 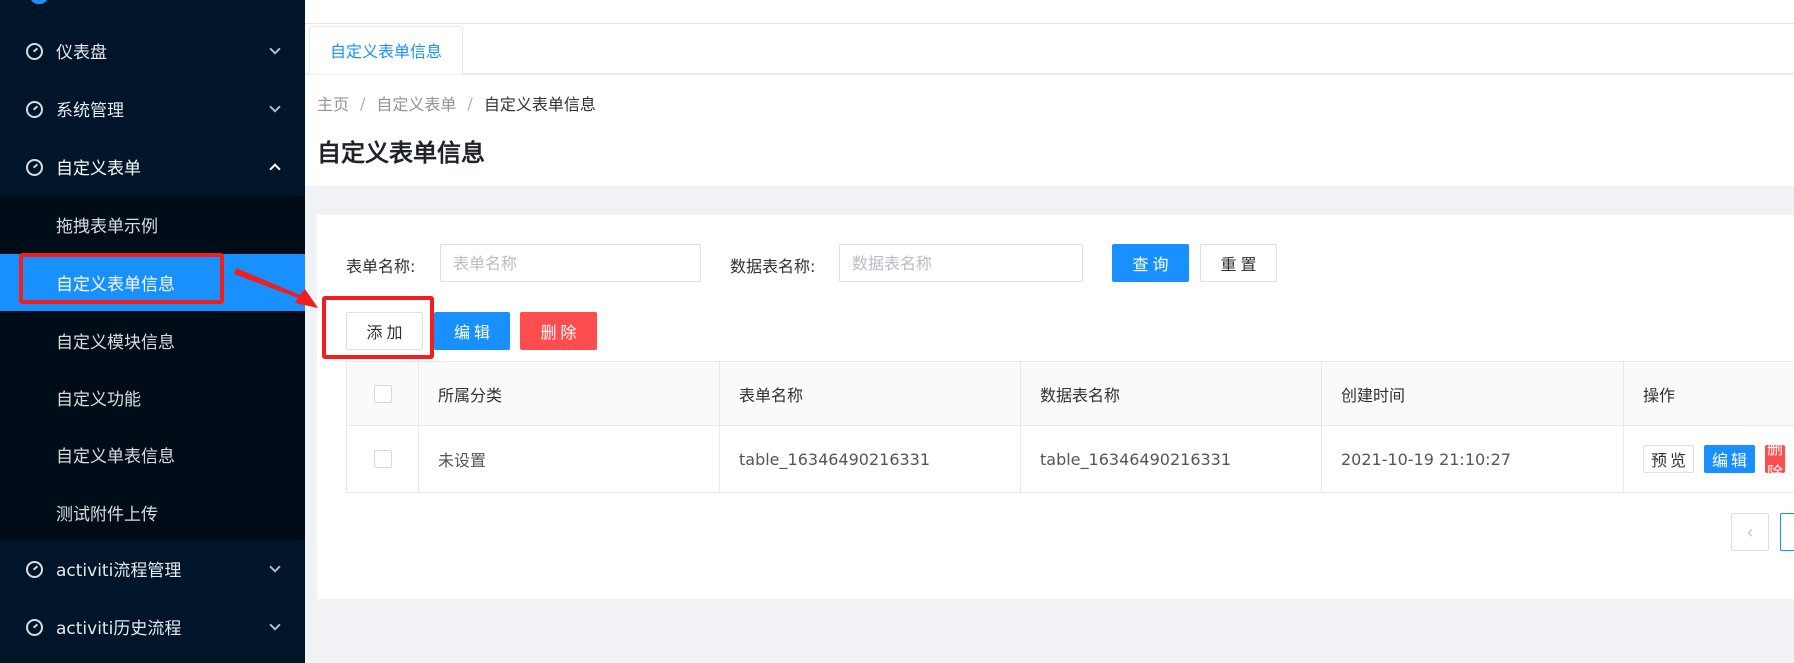 What do you see at coordinates (401, 153) in the screenshot?
I see `page-title: 自定义表单信息` at bounding box center [401, 153].